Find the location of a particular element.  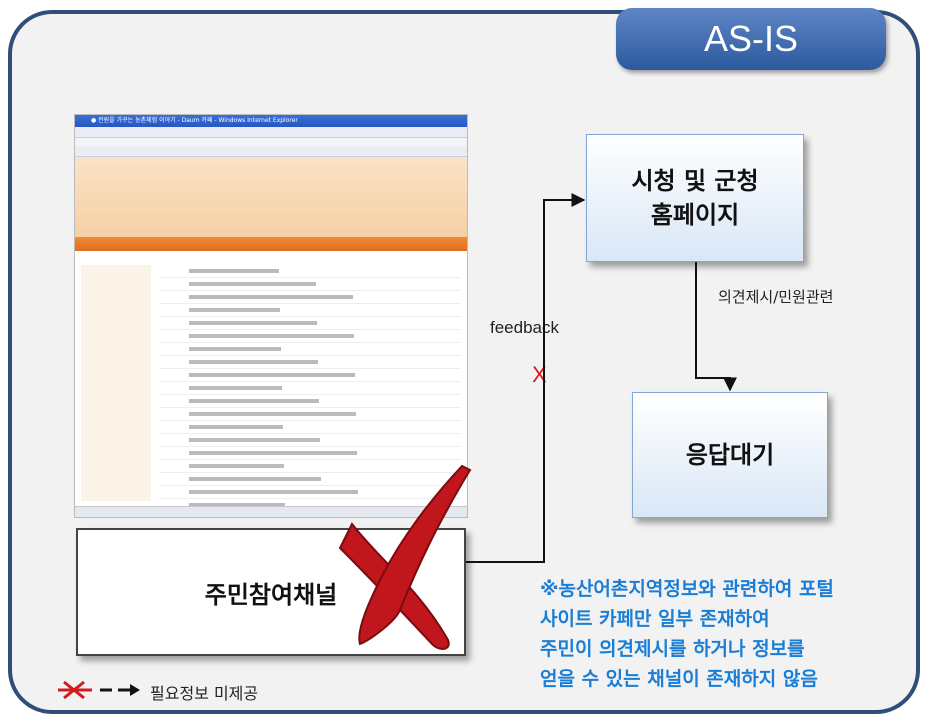

red-x-icon is located at coordinates (405, 557).